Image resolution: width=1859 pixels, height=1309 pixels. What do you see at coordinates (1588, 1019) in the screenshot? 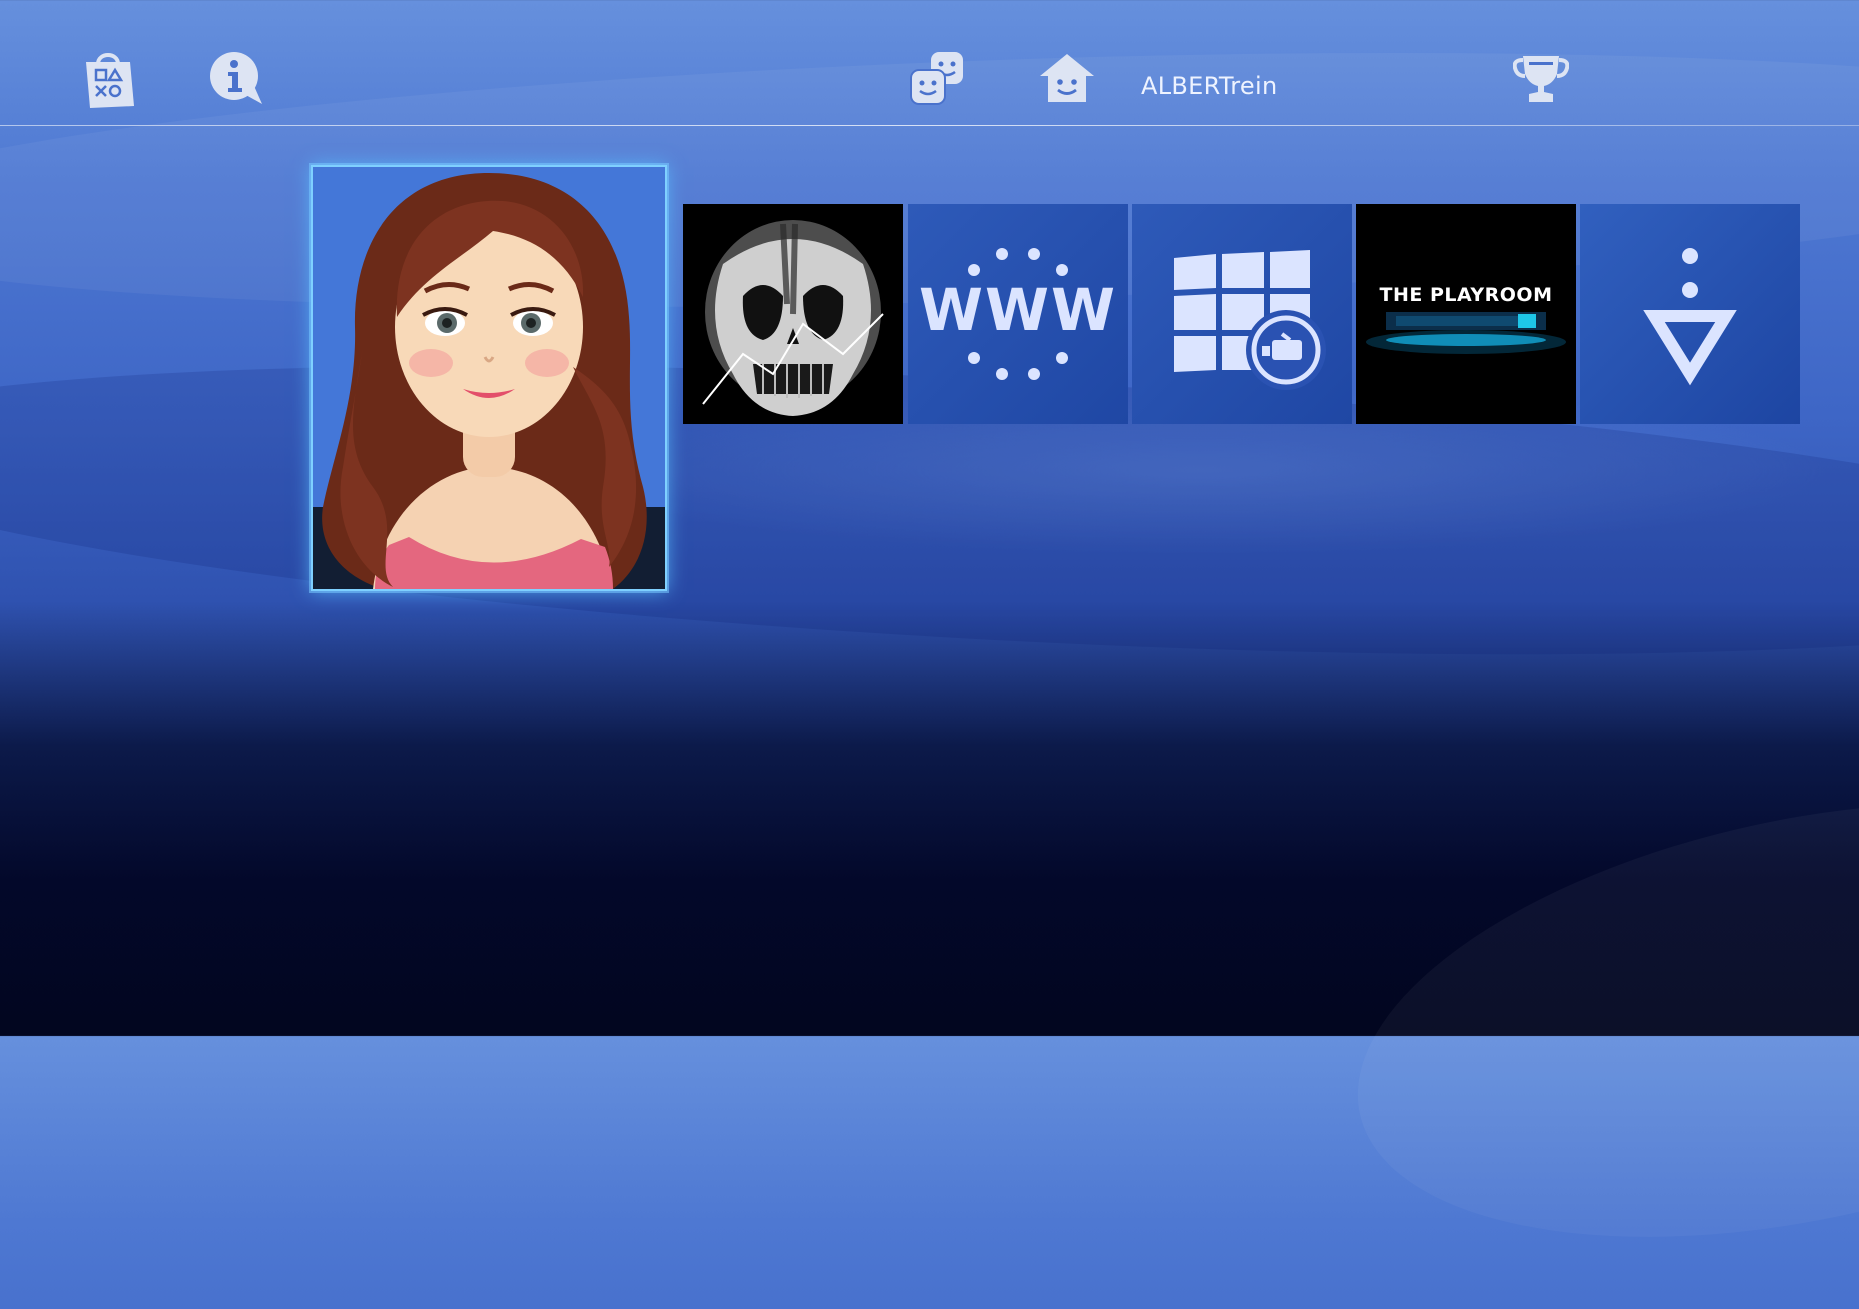
I see `background-wave` at bounding box center [1588, 1019].